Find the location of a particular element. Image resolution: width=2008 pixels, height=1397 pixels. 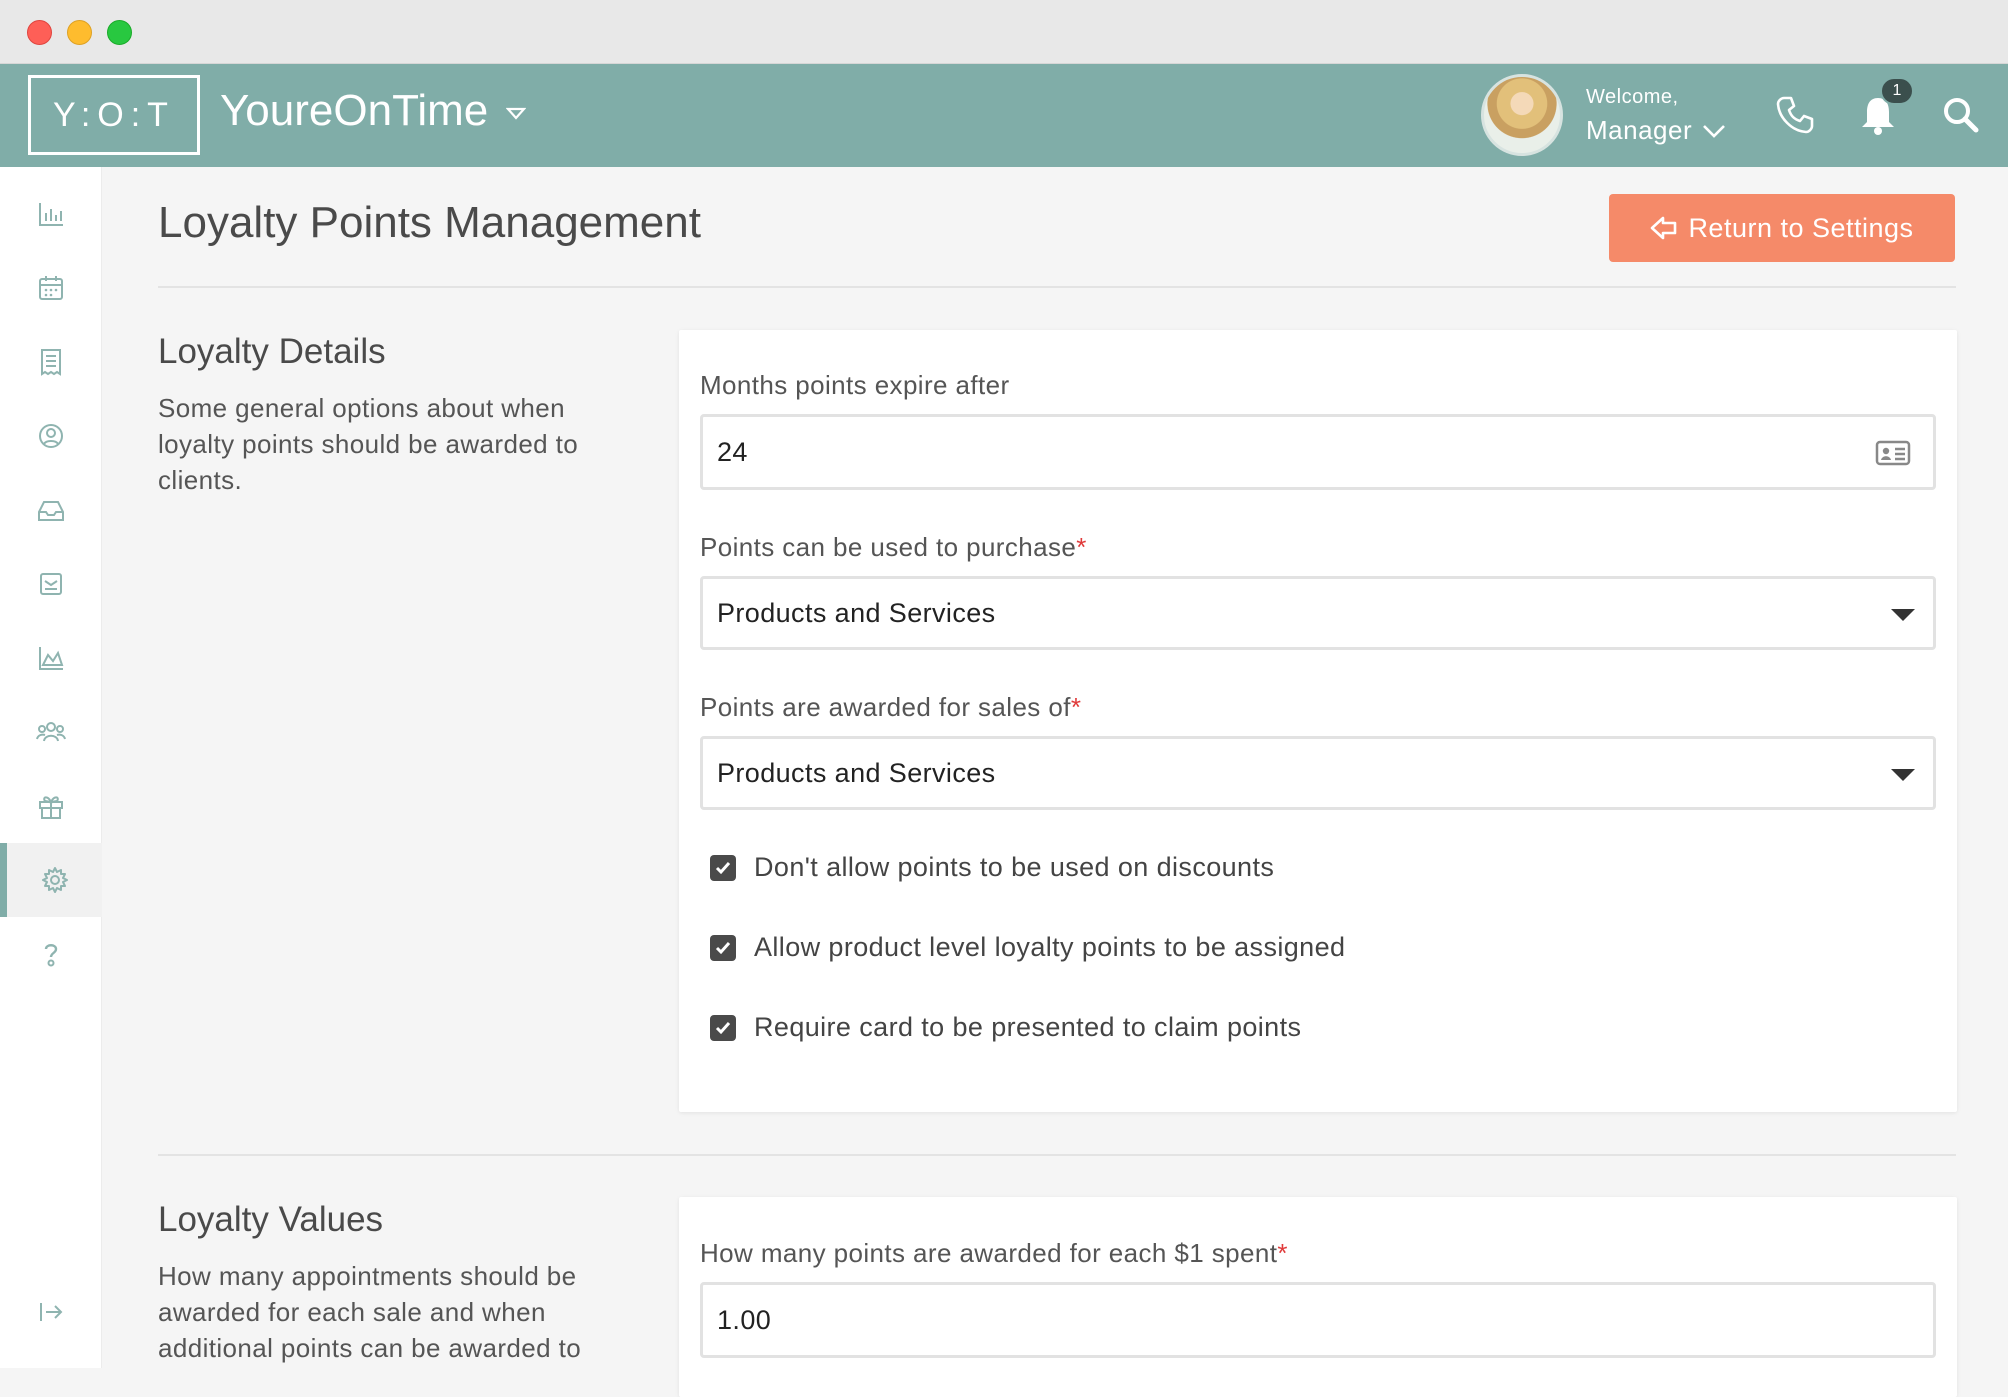

expire-label: Months points expire after is located at coordinates (855, 385).